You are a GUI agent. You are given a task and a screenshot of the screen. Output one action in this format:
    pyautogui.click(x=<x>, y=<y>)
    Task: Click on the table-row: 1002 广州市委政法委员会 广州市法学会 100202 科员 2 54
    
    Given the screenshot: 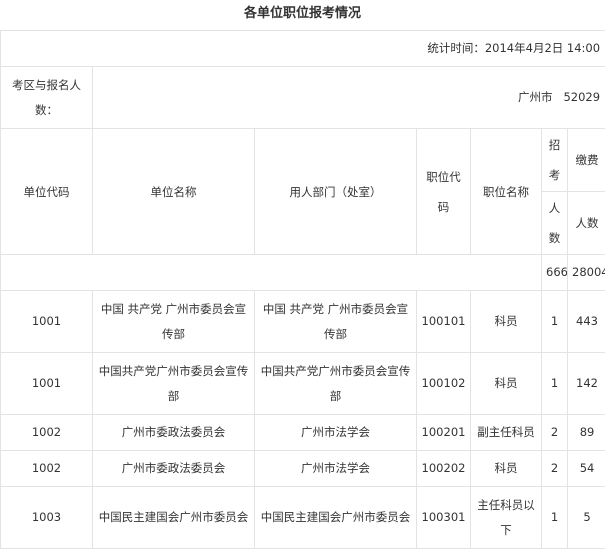 What is the action you would take?
    pyautogui.click(x=303, y=469)
    